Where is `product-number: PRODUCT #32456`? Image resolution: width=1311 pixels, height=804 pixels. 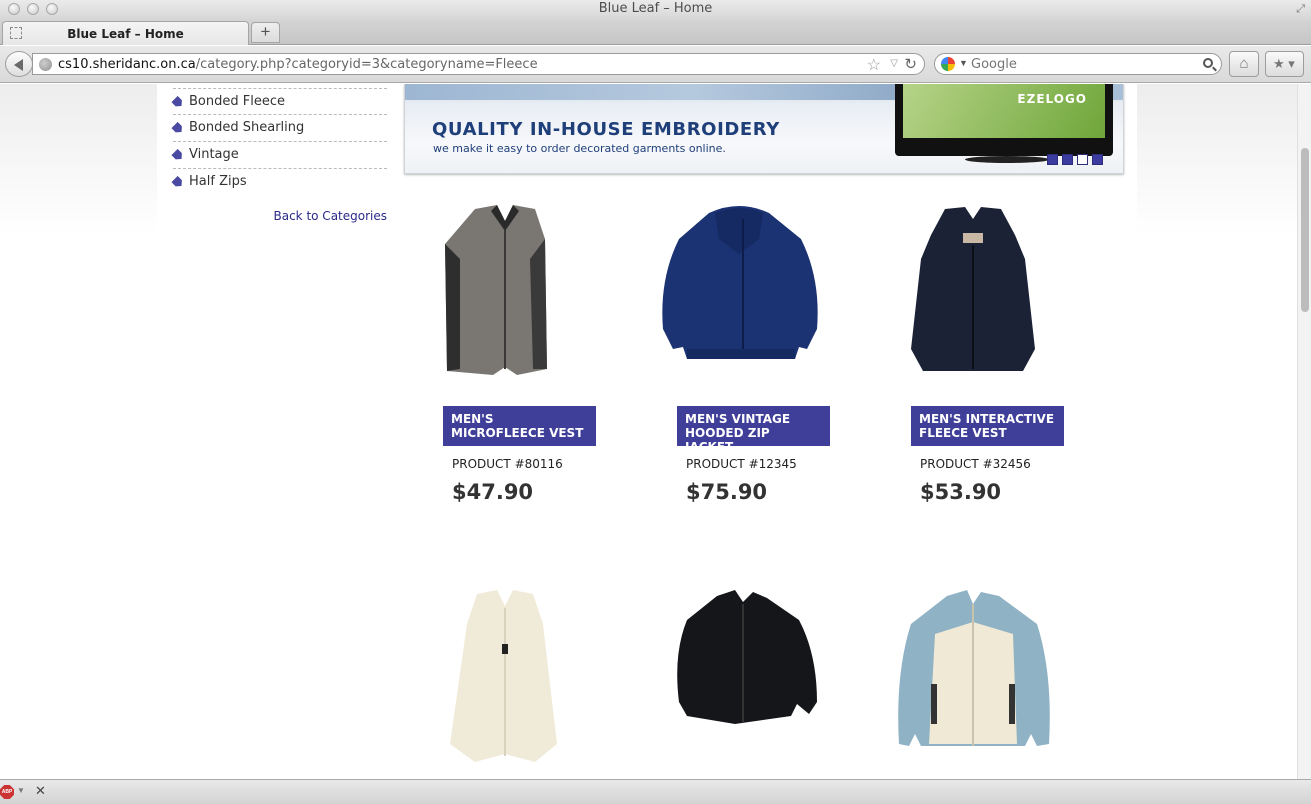
product-number: PRODUCT #32456 is located at coordinates (975, 464).